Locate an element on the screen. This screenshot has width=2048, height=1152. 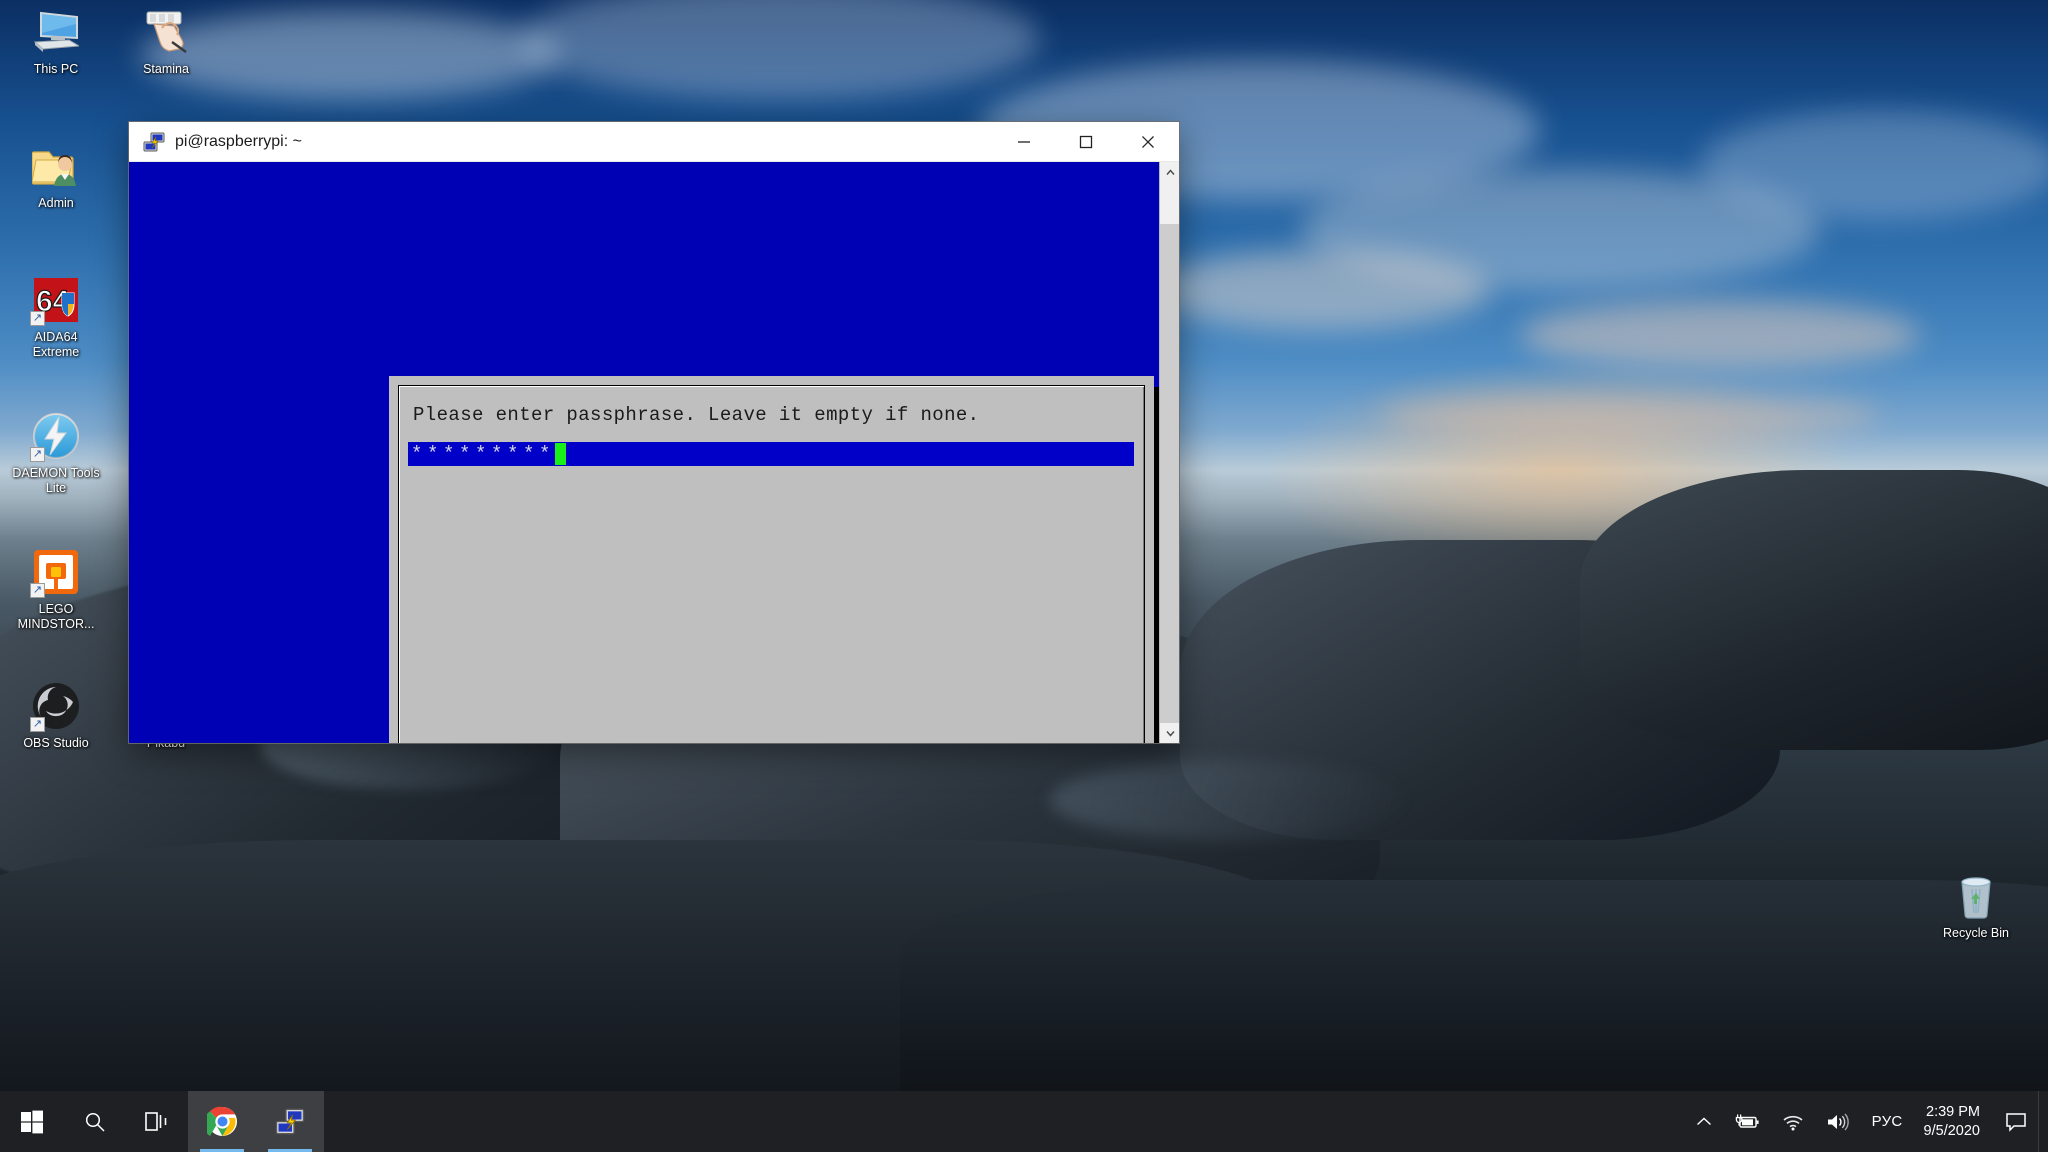
chrome-icon is located at coordinates (221, 1121).